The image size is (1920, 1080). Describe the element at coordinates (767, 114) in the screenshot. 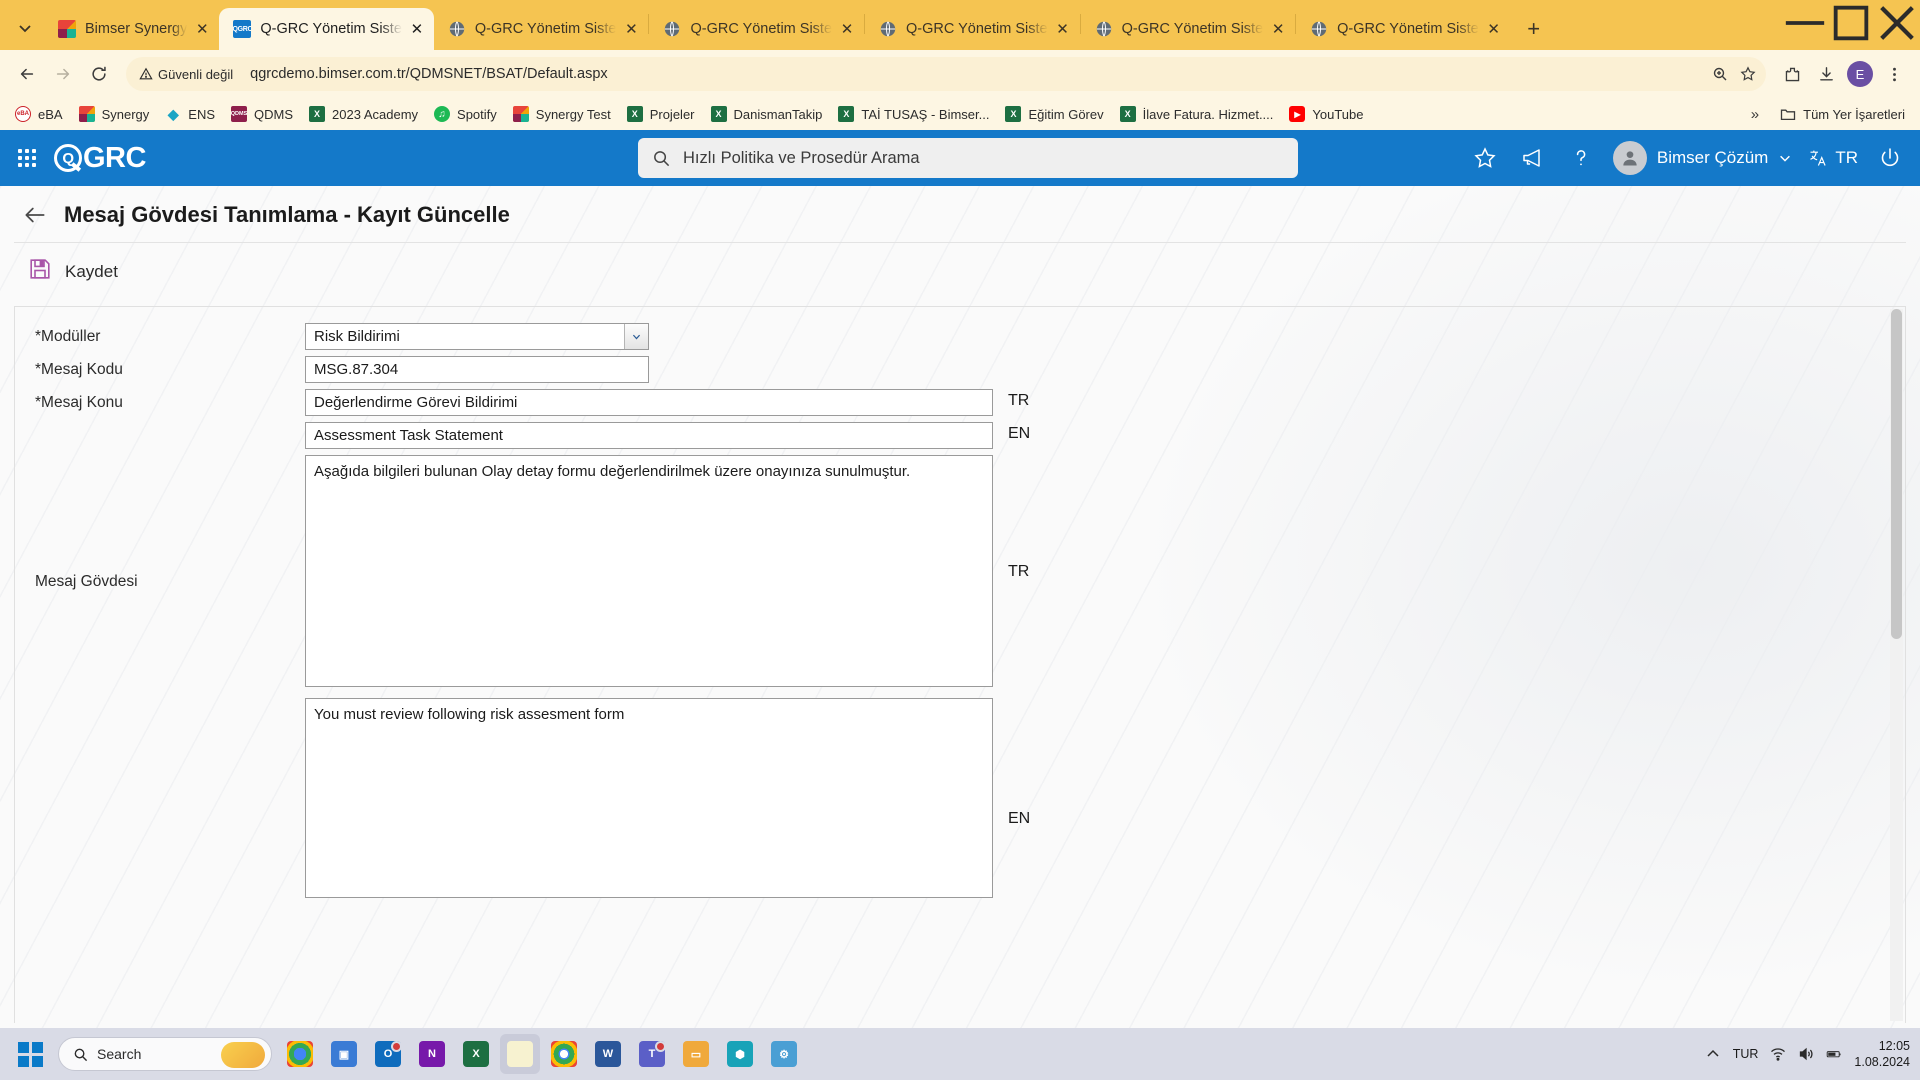

I see `bookmark-item: X DanismanTakip` at that location.